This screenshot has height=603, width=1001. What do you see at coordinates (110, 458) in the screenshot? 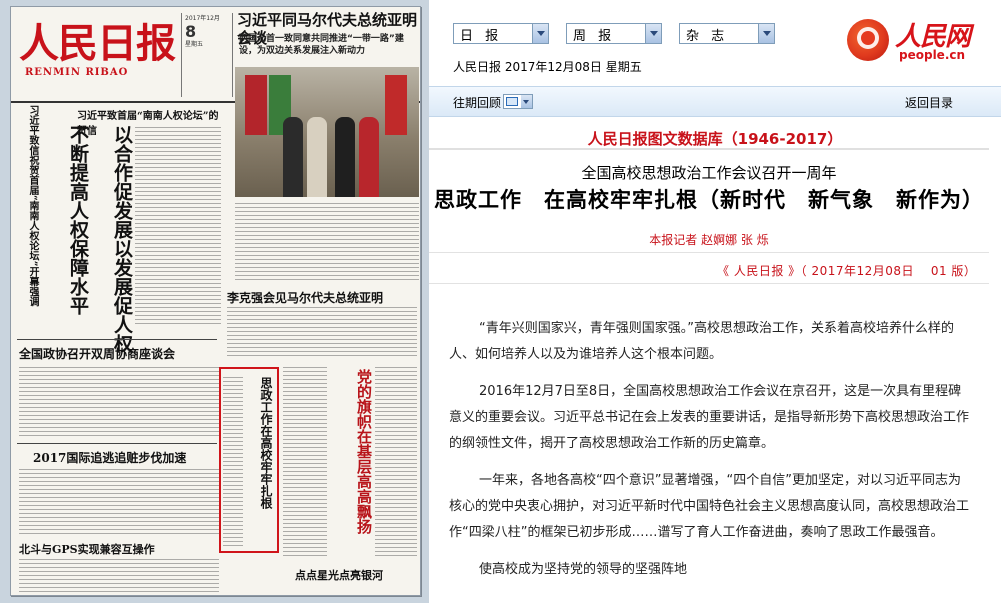
I see `fugitive-headline: 2017国际追逃追赃步伐加速` at bounding box center [110, 458].